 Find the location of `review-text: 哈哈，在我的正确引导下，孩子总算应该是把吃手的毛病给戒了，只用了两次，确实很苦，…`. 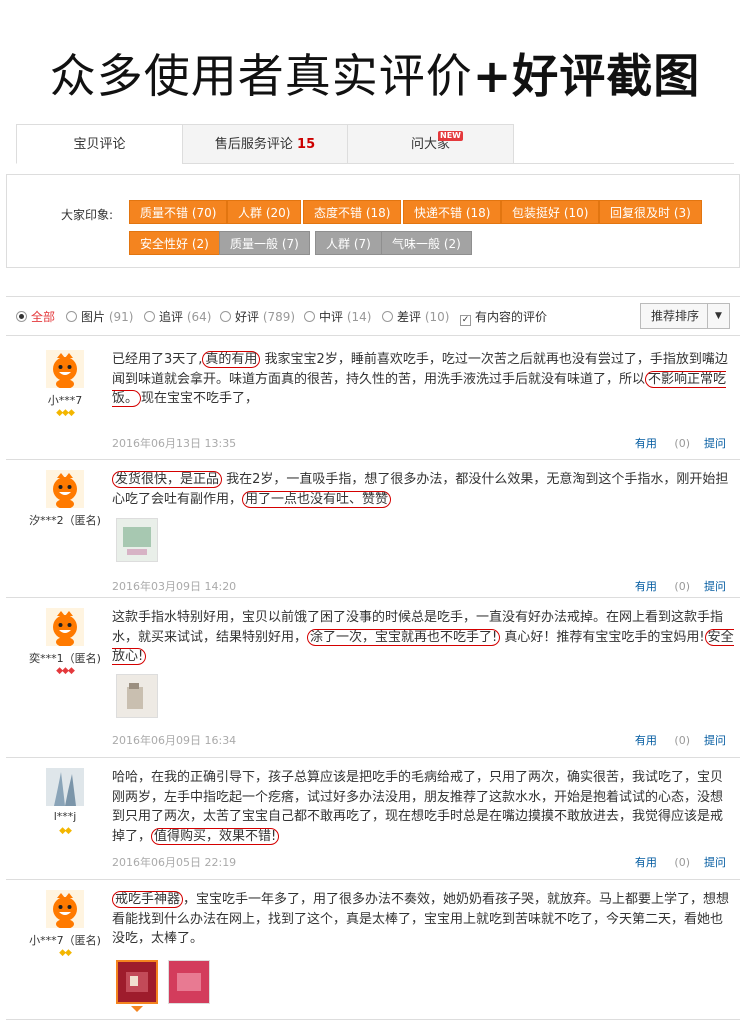

review-text: 哈哈，在我的正确引导下，孩子总算应该是把吃手的毛病给戒了，只用了两次，确实很苦，… is located at coordinates (418, 807).